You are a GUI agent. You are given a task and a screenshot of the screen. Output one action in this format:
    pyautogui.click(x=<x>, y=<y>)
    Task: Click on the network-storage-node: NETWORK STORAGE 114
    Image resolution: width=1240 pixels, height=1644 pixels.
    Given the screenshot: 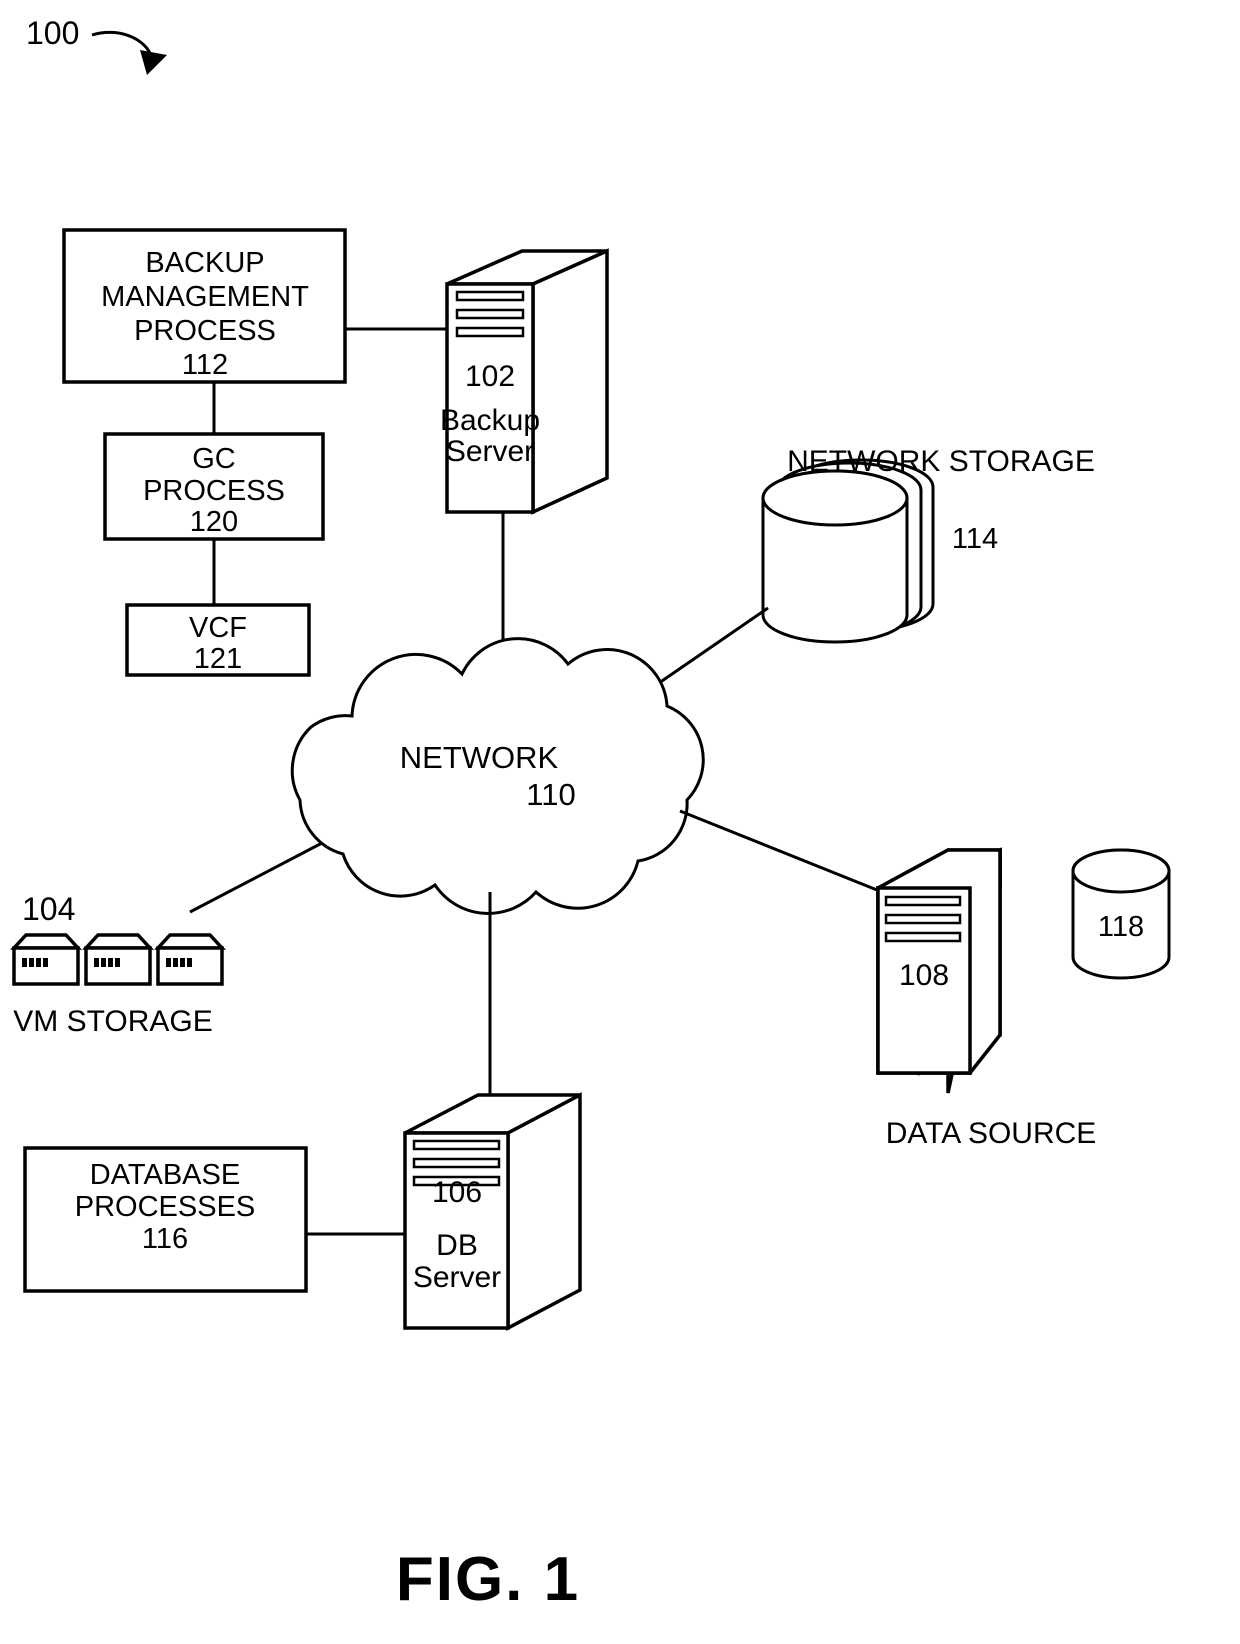 What is the action you would take?
    pyautogui.click(x=928, y=544)
    